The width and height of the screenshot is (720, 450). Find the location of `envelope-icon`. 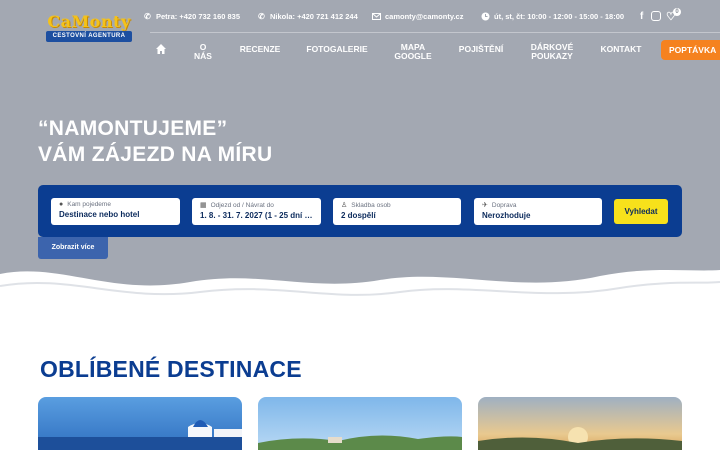

envelope-icon is located at coordinates (376, 16).